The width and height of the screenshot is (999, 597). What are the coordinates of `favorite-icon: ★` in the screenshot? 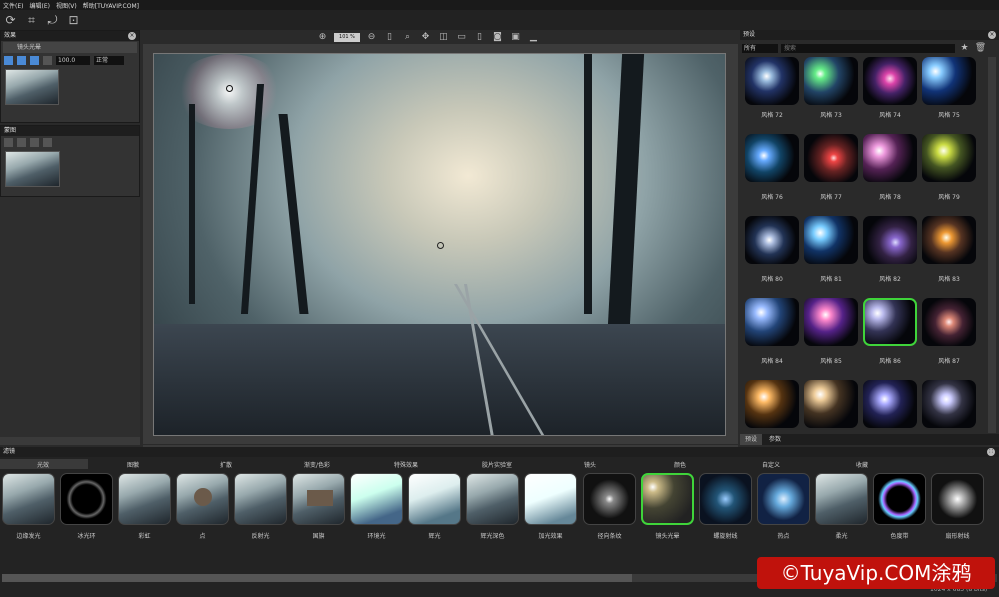 It's located at (964, 48).